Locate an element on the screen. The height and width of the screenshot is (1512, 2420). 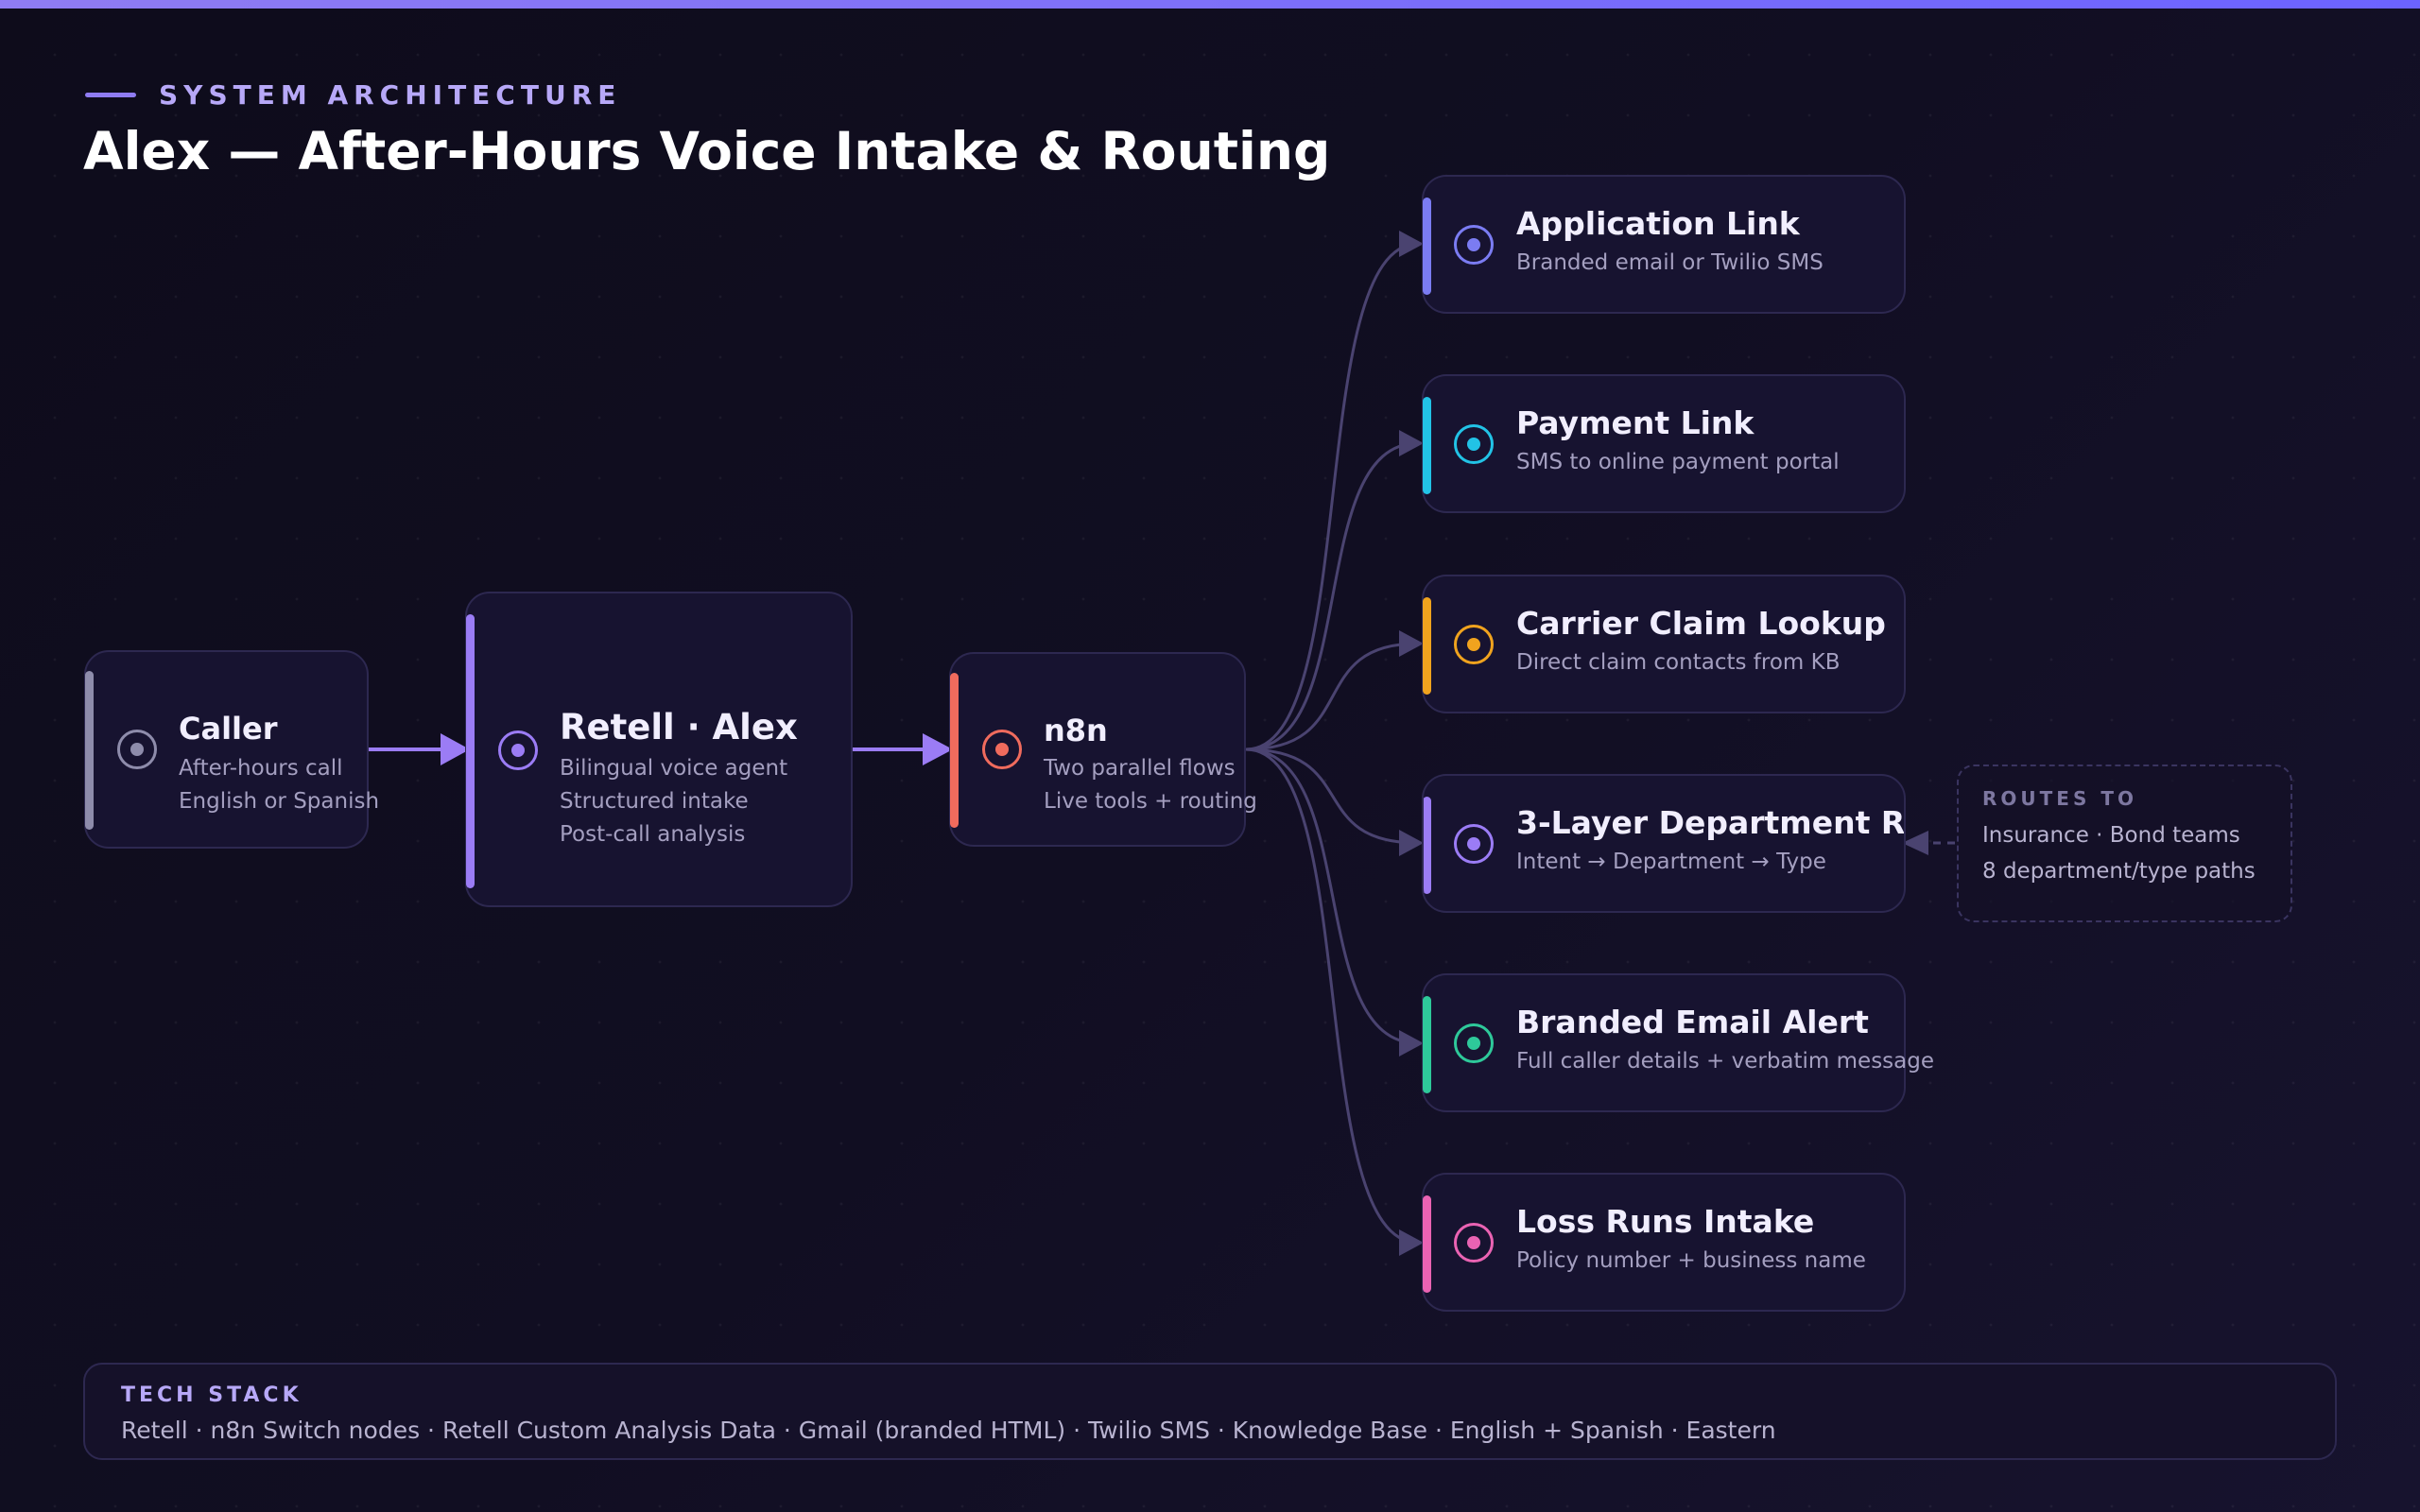
payment-link-title: Payment Link is located at coordinates (1635, 422).